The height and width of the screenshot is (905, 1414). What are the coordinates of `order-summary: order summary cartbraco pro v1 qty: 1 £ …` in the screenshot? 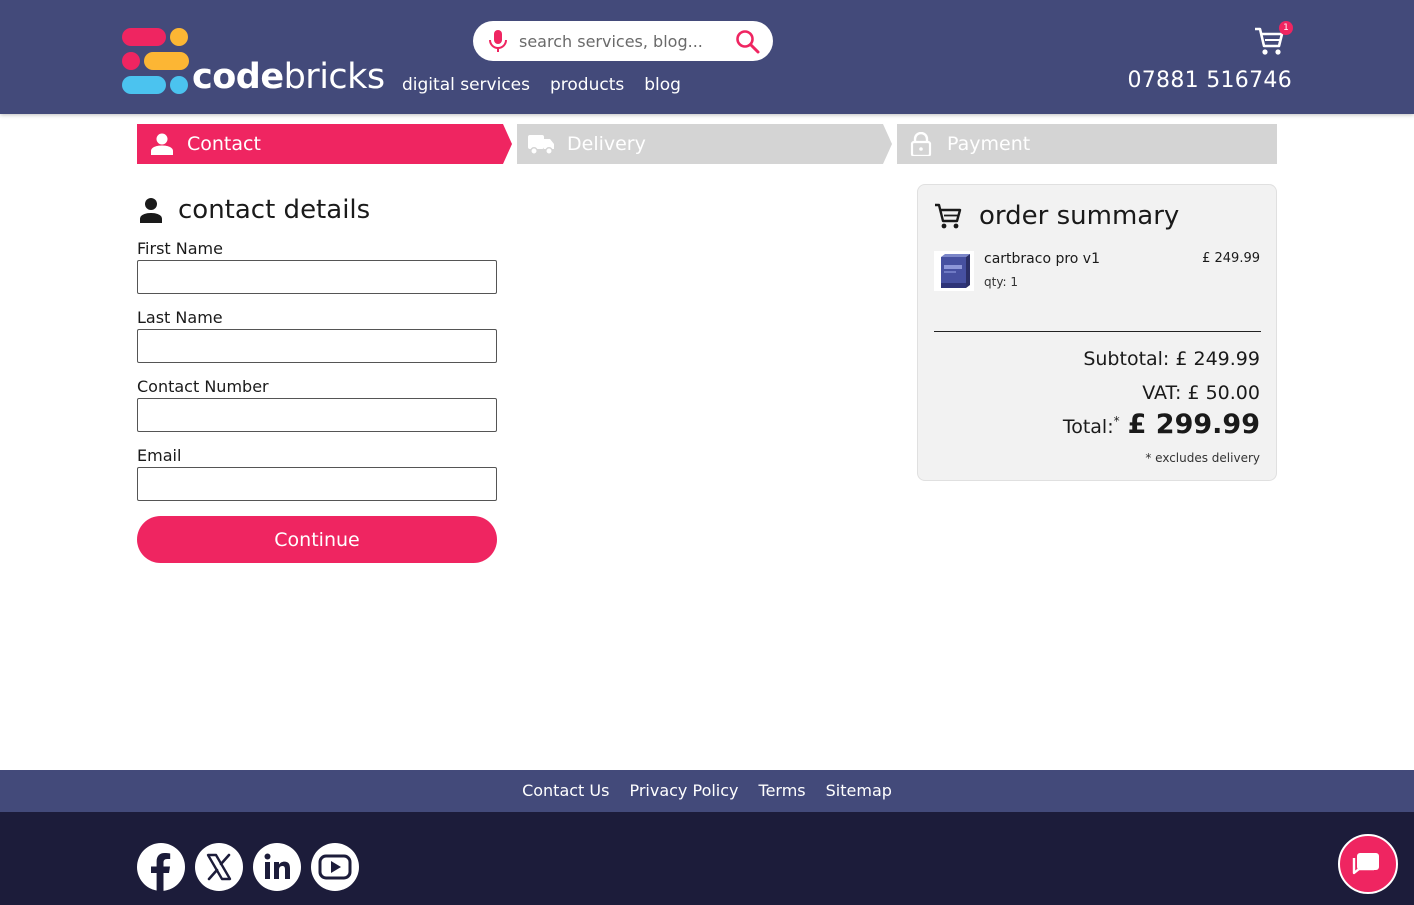 It's located at (1097, 332).